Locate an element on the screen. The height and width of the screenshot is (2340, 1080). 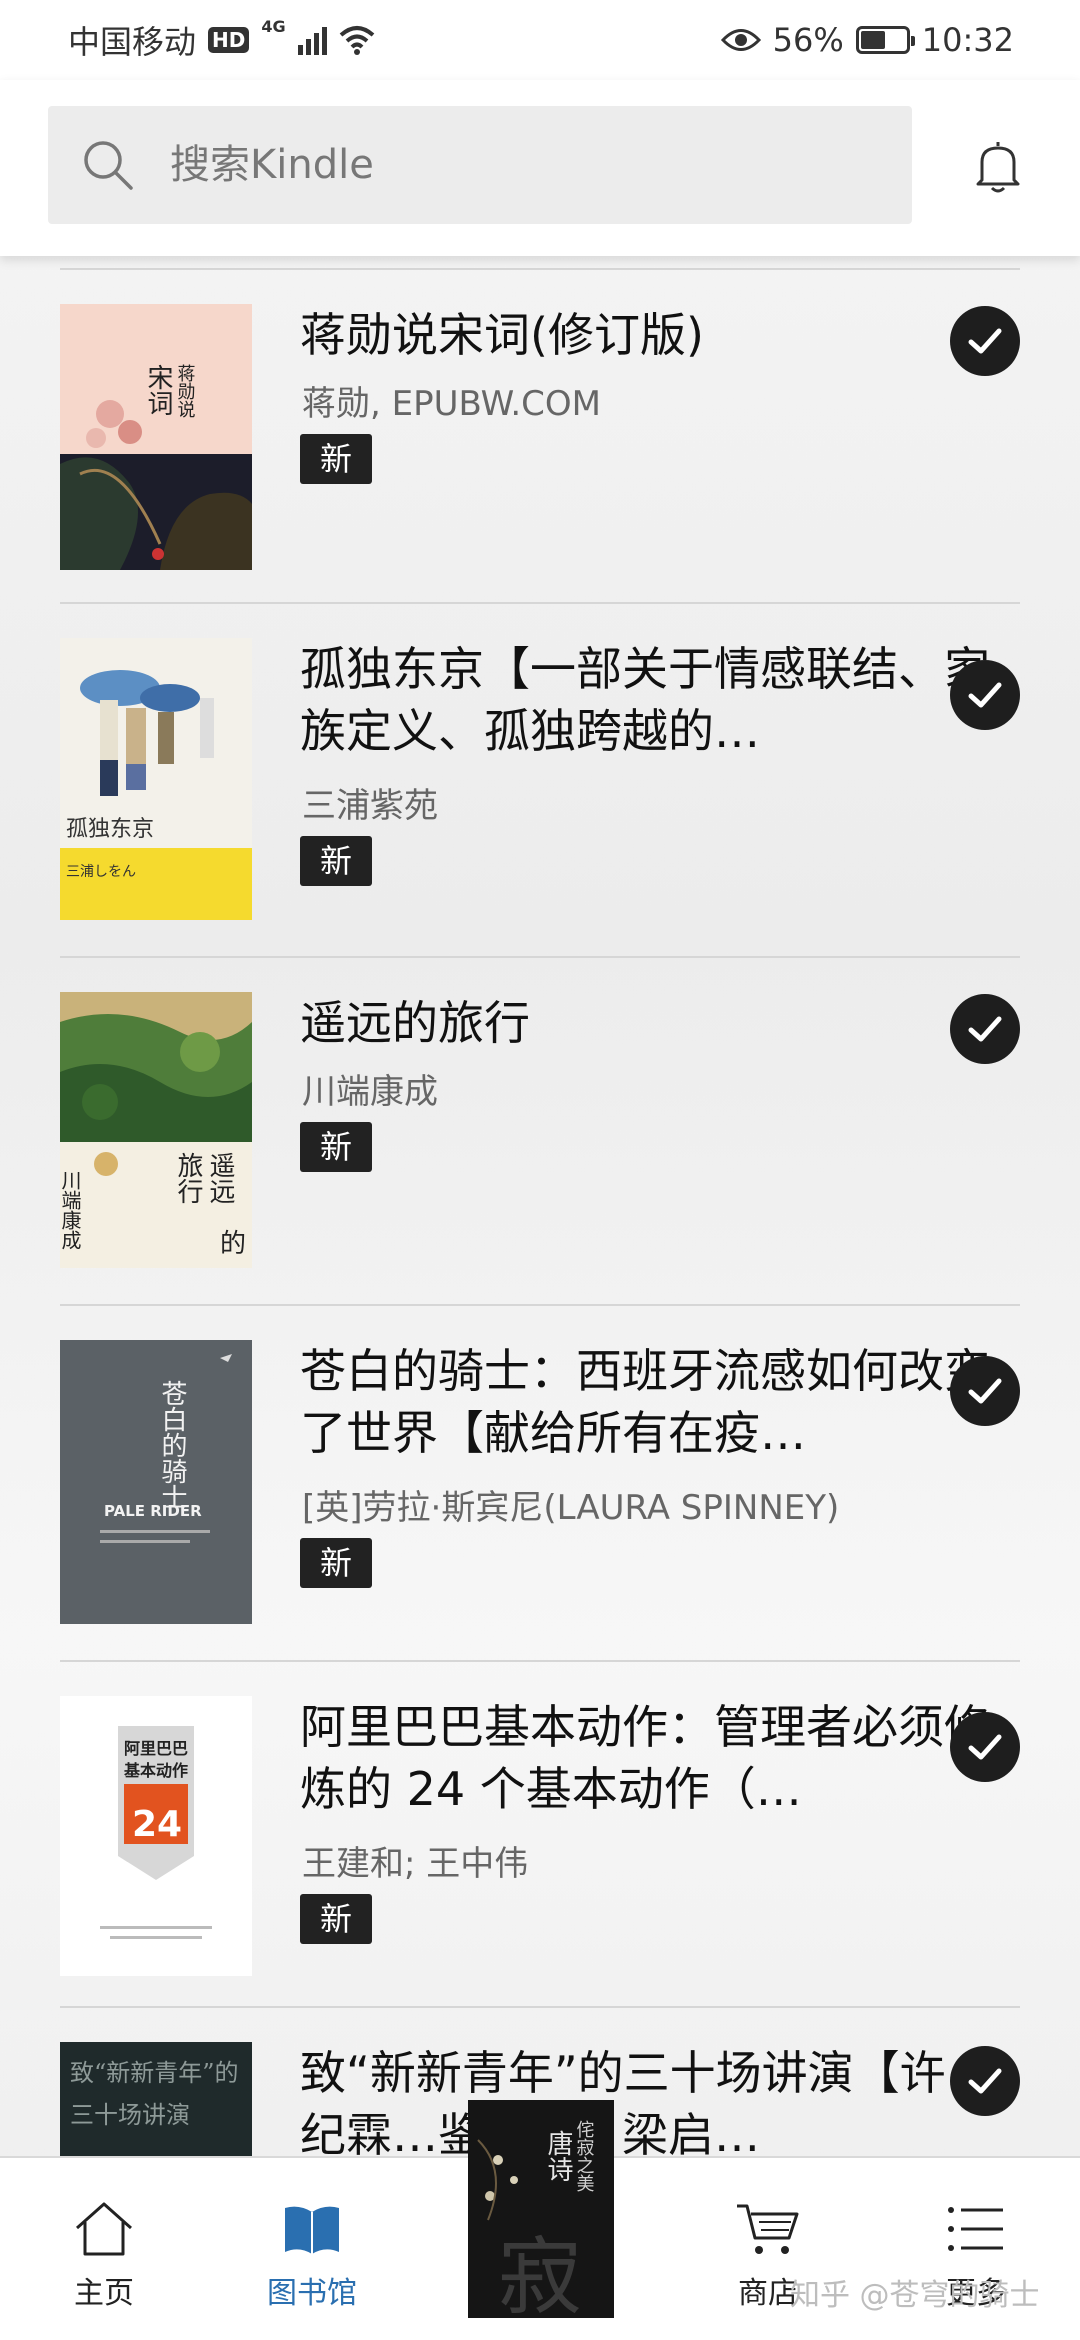
network-type: 4G is located at coordinates (273, 26).